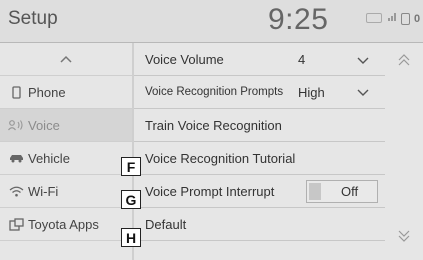 This screenshot has height=260, width=423. I want to click on hdr-badge-icon, so click(374, 18).